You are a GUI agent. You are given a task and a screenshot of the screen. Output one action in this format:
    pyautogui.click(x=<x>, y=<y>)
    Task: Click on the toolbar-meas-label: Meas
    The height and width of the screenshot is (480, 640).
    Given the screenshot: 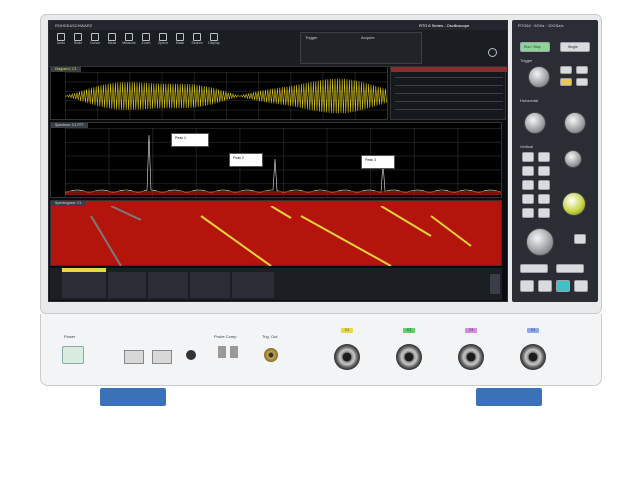 What is the action you would take?
    pyautogui.click(x=112, y=43)
    